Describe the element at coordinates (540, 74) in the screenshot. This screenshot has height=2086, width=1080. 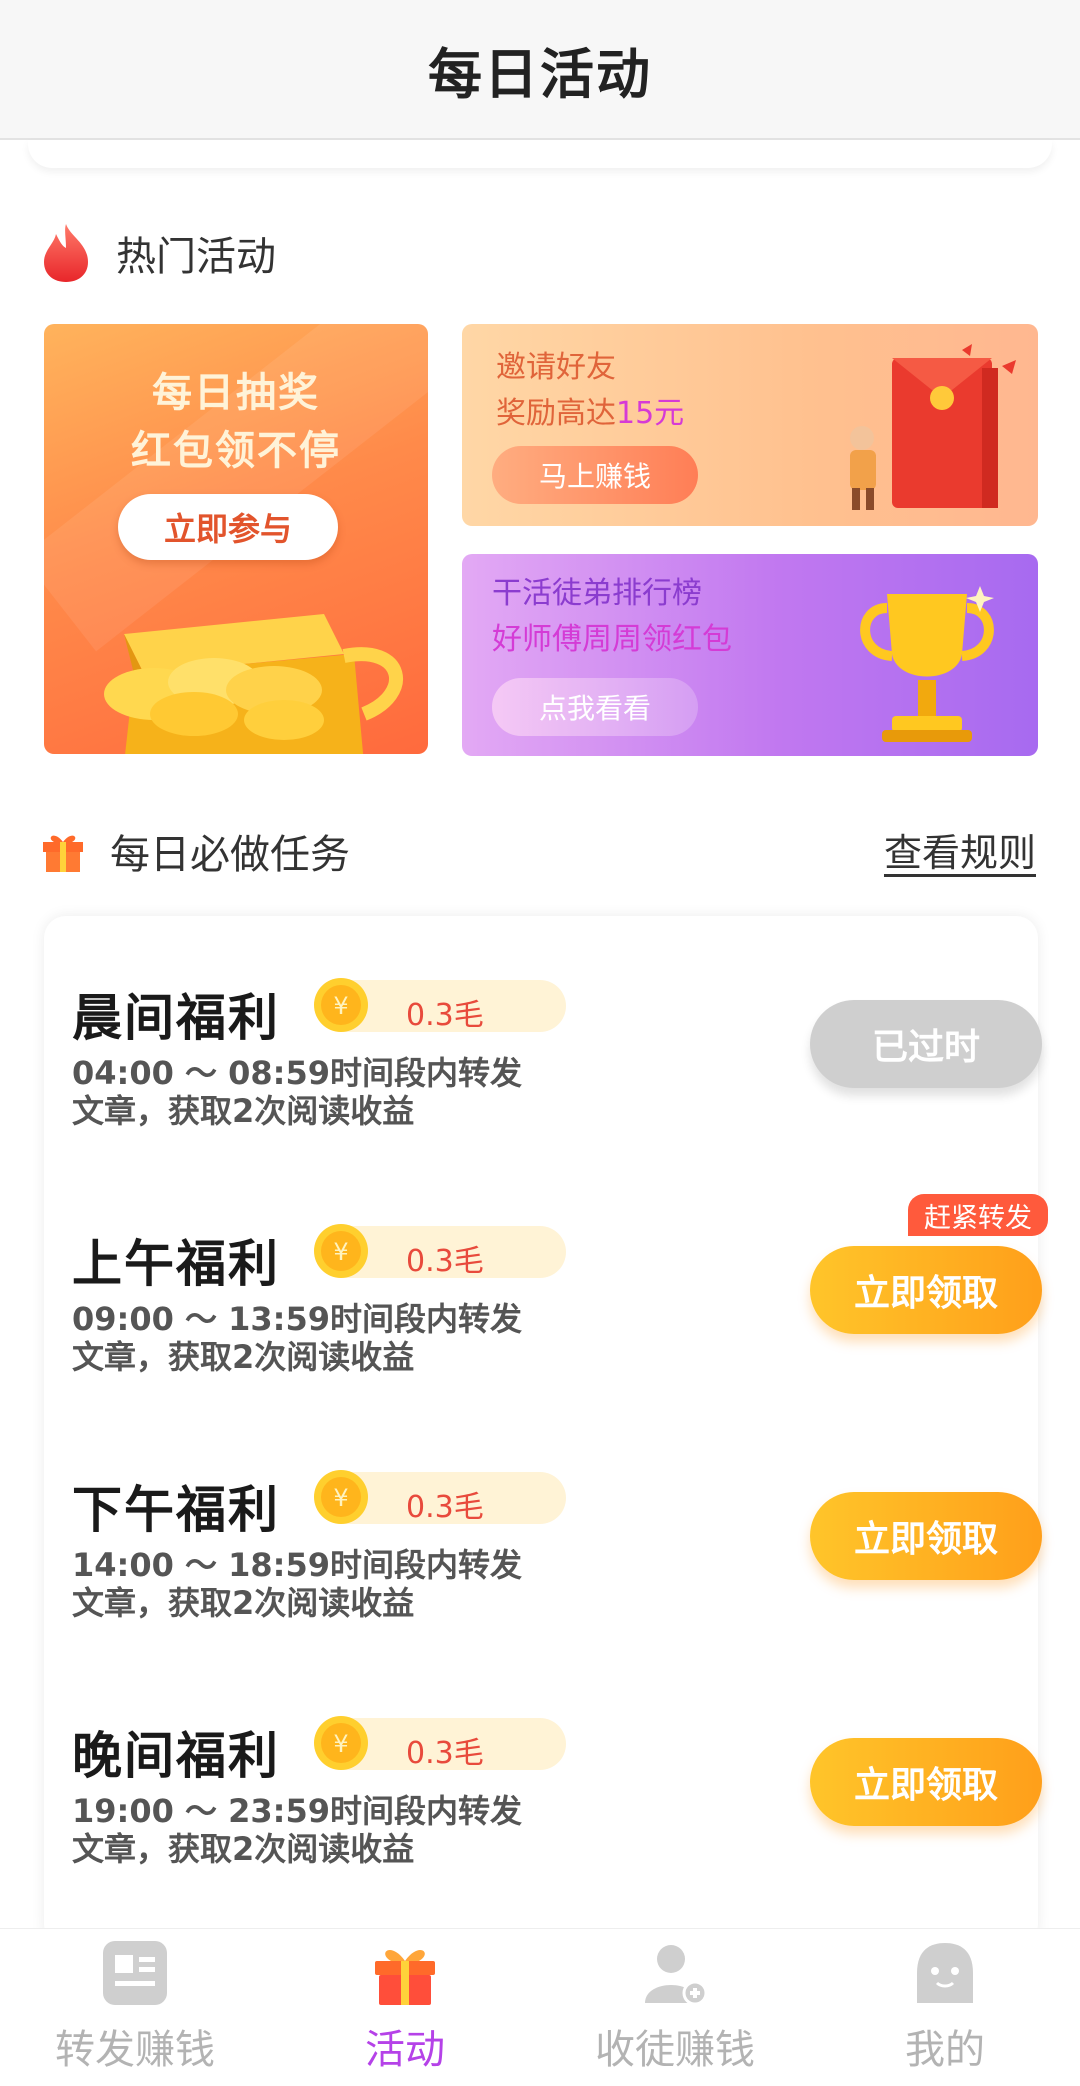
I see `page-title: 每日活动` at that location.